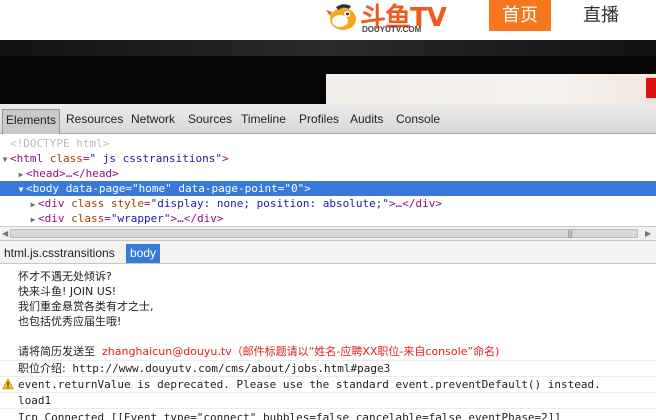 The width and height of the screenshot is (656, 420). Describe the element at coordinates (319, 121) in the screenshot. I see `tab-profiles: Profiles` at that location.